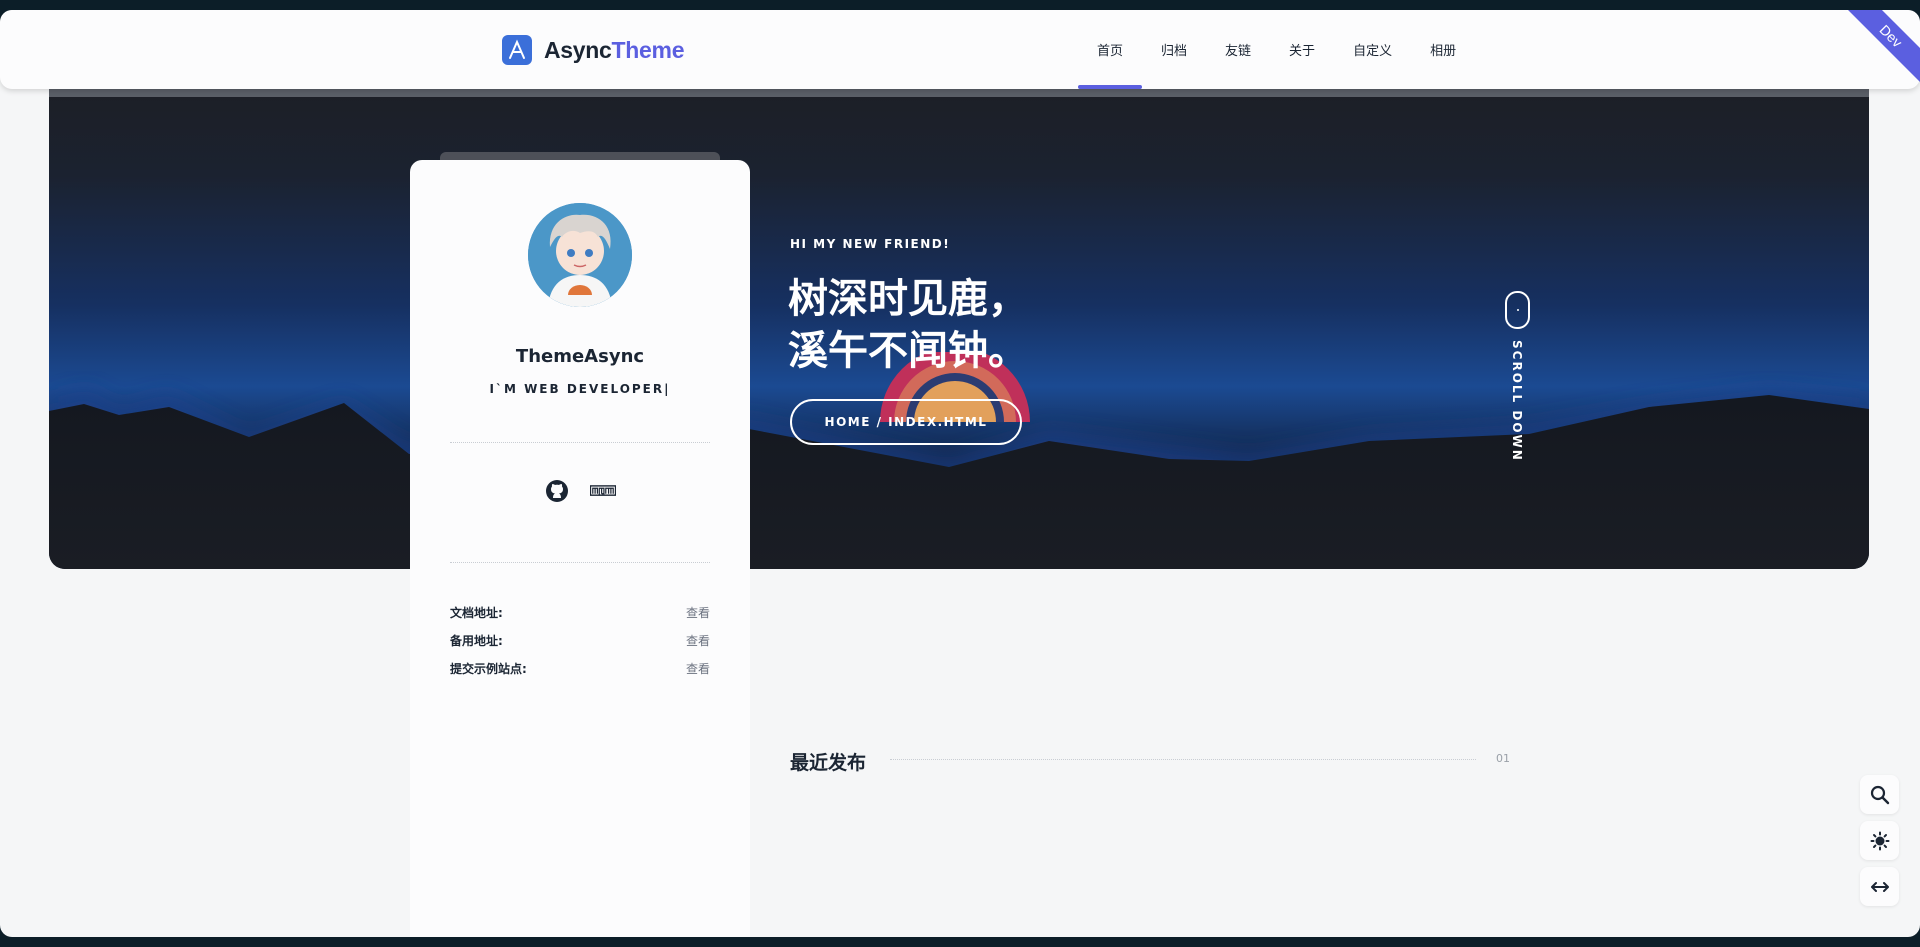 Image resolution: width=1920 pixels, height=947 pixels. What do you see at coordinates (580, 389) in the screenshot?
I see `profile-subtitle: I`M WEB DEVELOPER|` at bounding box center [580, 389].